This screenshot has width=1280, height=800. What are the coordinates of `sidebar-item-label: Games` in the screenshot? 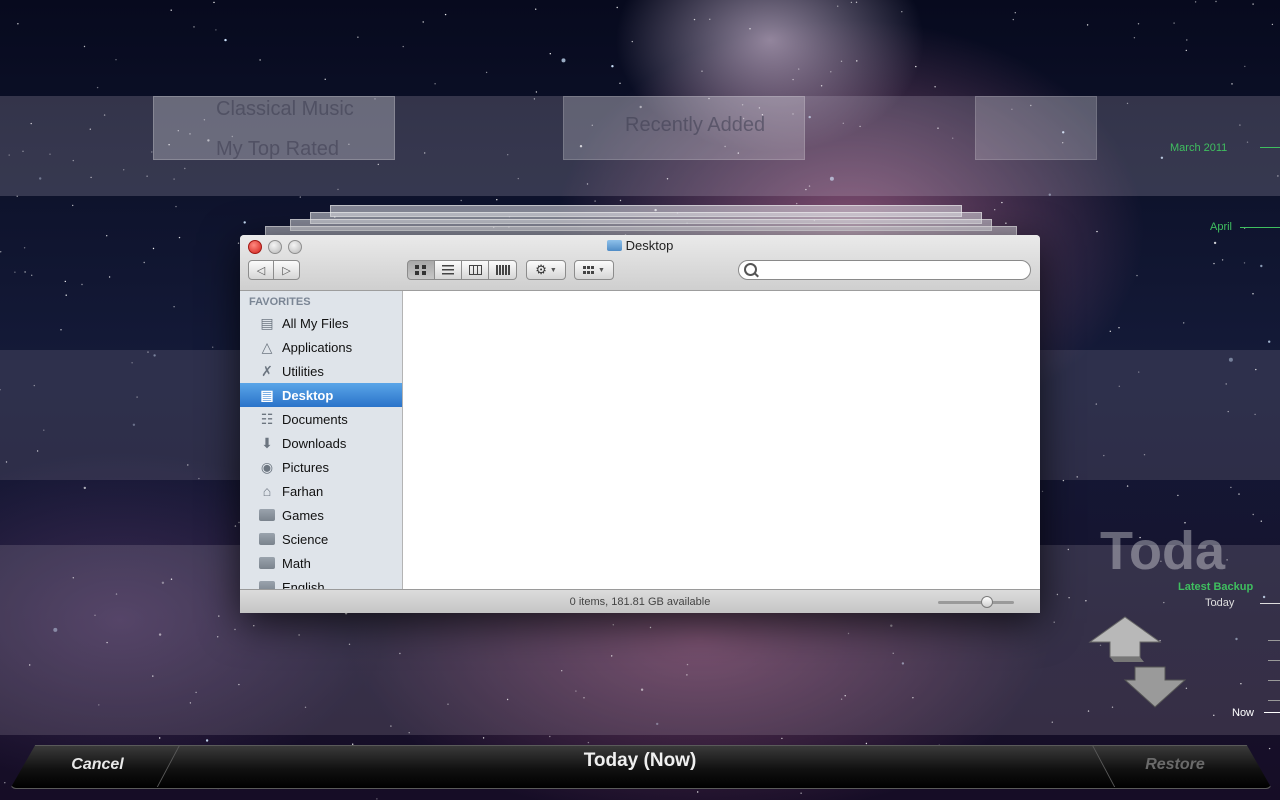 It's located at (303, 515).